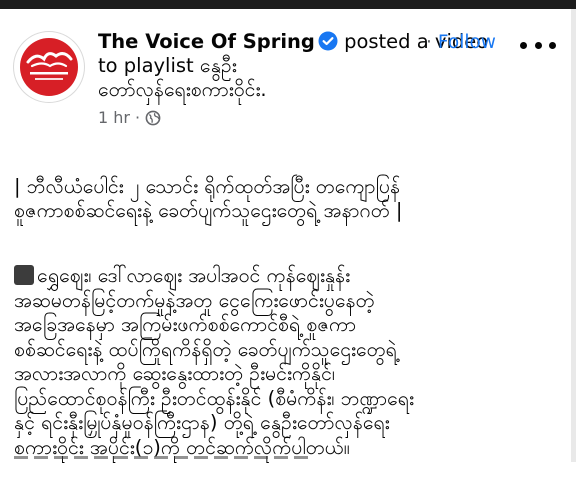 Image resolution: width=576 pixels, height=485 pixels. Describe the element at coordinates (164, 457) in the screenshot. I see `truncated-text-line` at that location.